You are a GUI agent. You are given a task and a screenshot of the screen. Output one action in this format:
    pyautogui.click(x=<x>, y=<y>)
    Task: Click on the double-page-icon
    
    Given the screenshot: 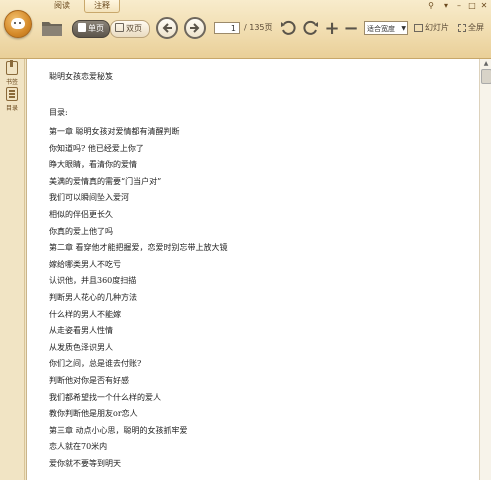 What is the action you would take?
    pyautogui.click(x=119, y=27)
    